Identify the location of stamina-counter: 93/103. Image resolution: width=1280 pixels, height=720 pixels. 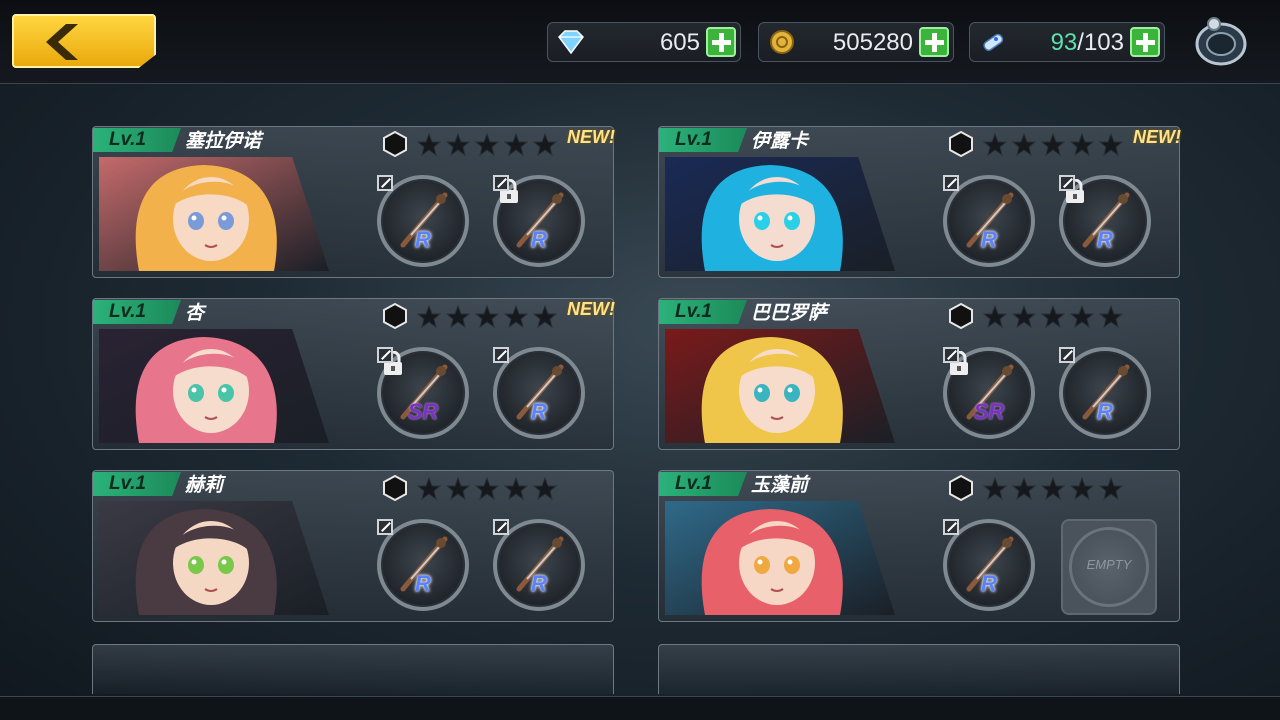
(1067, 42).